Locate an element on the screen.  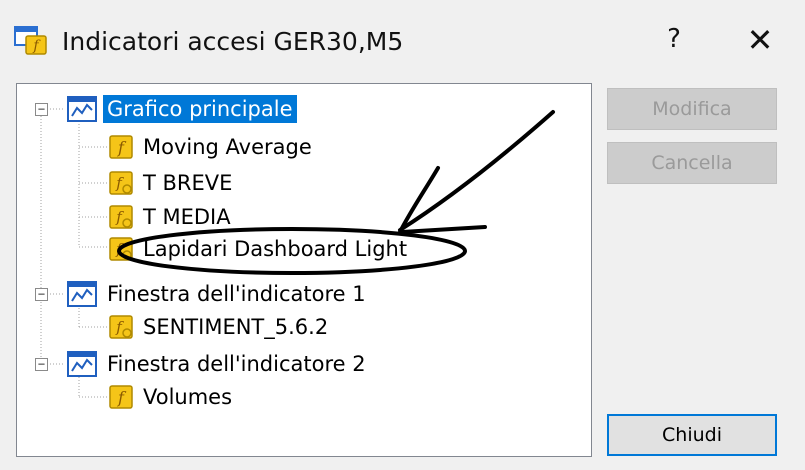
tree-item-t-media: f T MEDIA is located at coordinates (172, 217).